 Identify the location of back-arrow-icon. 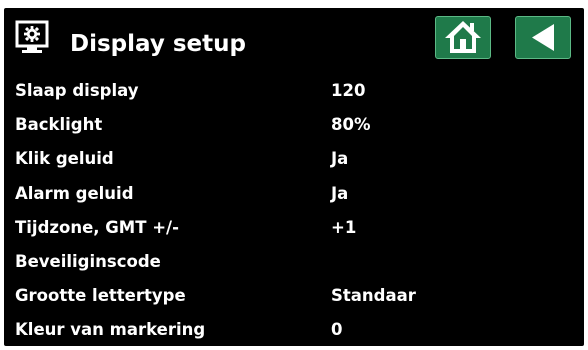
(543, 37).